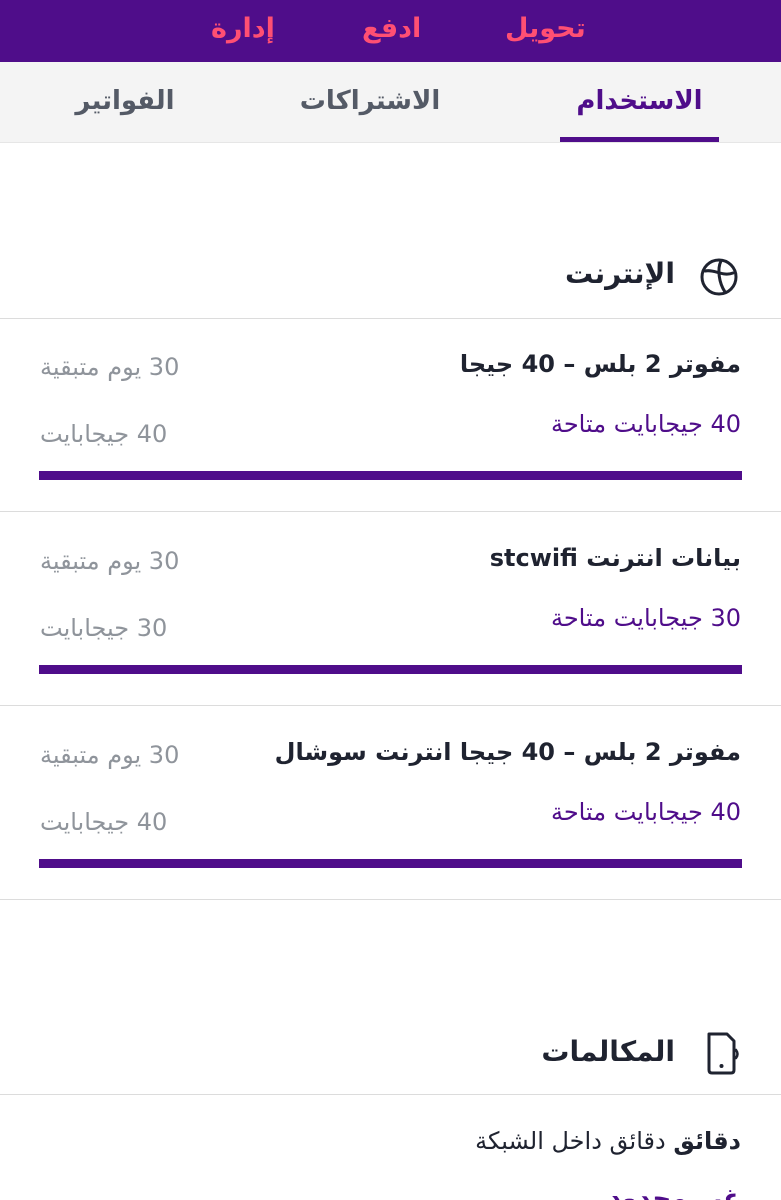  I want to click on top-action-bar: تحويل ادفع إدارة, so click(390, 31).